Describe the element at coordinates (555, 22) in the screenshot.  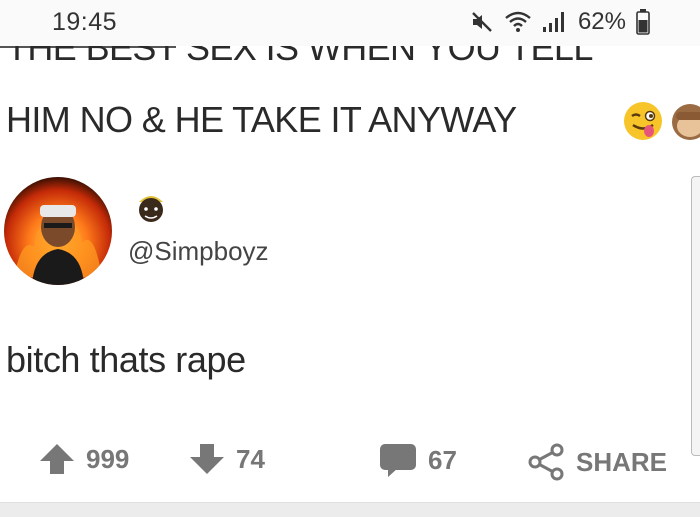
I see `signal-icon` at that location.